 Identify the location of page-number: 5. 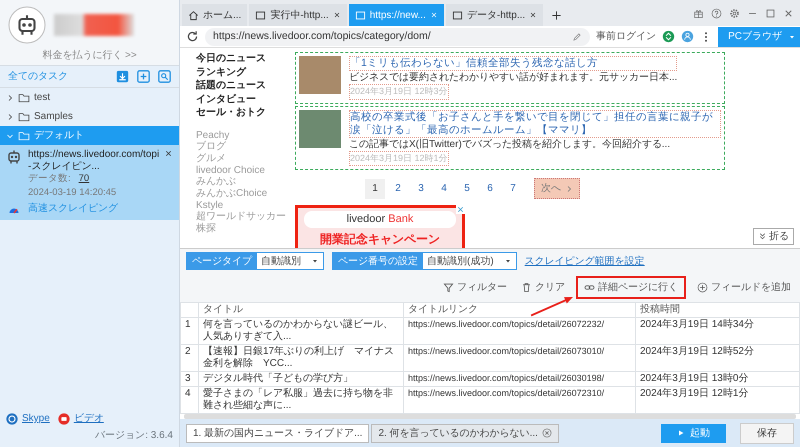
(467, 188).